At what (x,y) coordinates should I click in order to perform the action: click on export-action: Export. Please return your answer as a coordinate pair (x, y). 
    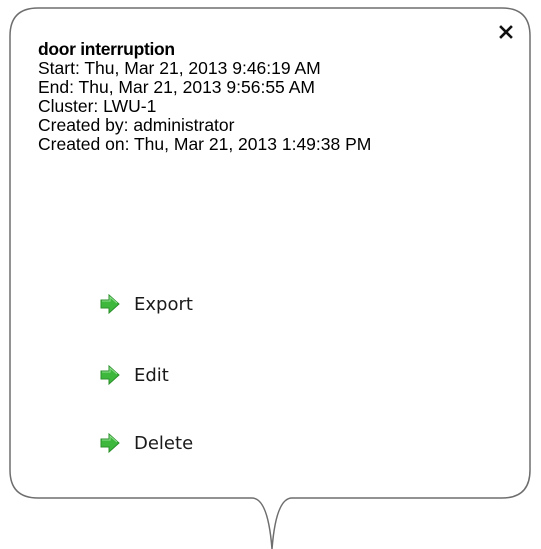
    Looking at the image, I should click on (146, 304).